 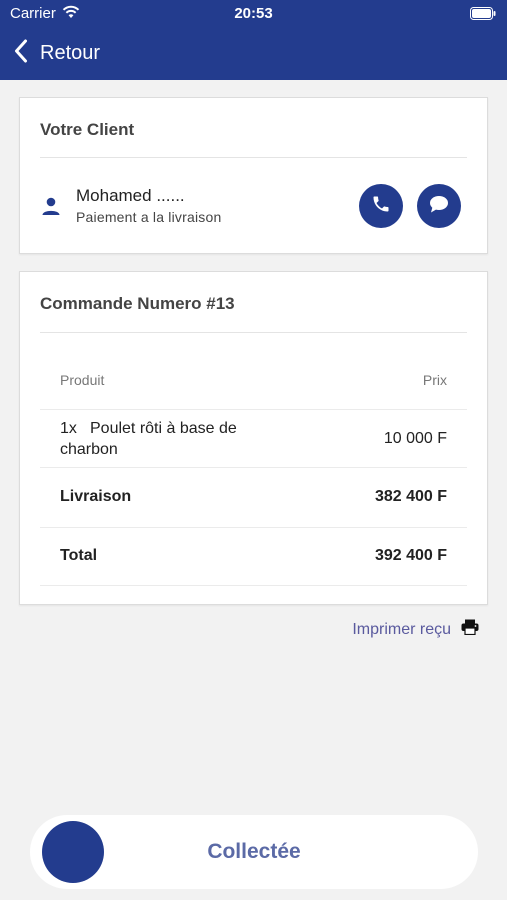 What do you see at coordinates (68, 428) in the screenshot?
I see `item-quantity: 1x` at bounding box center [68, 428].